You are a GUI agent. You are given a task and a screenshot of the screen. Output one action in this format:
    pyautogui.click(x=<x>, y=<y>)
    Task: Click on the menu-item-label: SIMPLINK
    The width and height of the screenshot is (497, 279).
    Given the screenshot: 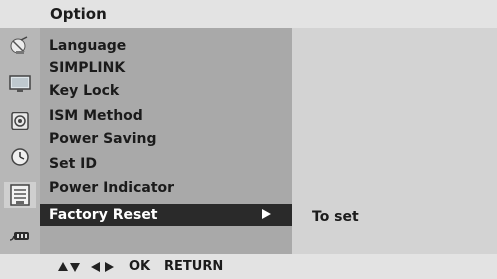 What is the action you would take?
    pyautogui.click(x=87, y=68)
    